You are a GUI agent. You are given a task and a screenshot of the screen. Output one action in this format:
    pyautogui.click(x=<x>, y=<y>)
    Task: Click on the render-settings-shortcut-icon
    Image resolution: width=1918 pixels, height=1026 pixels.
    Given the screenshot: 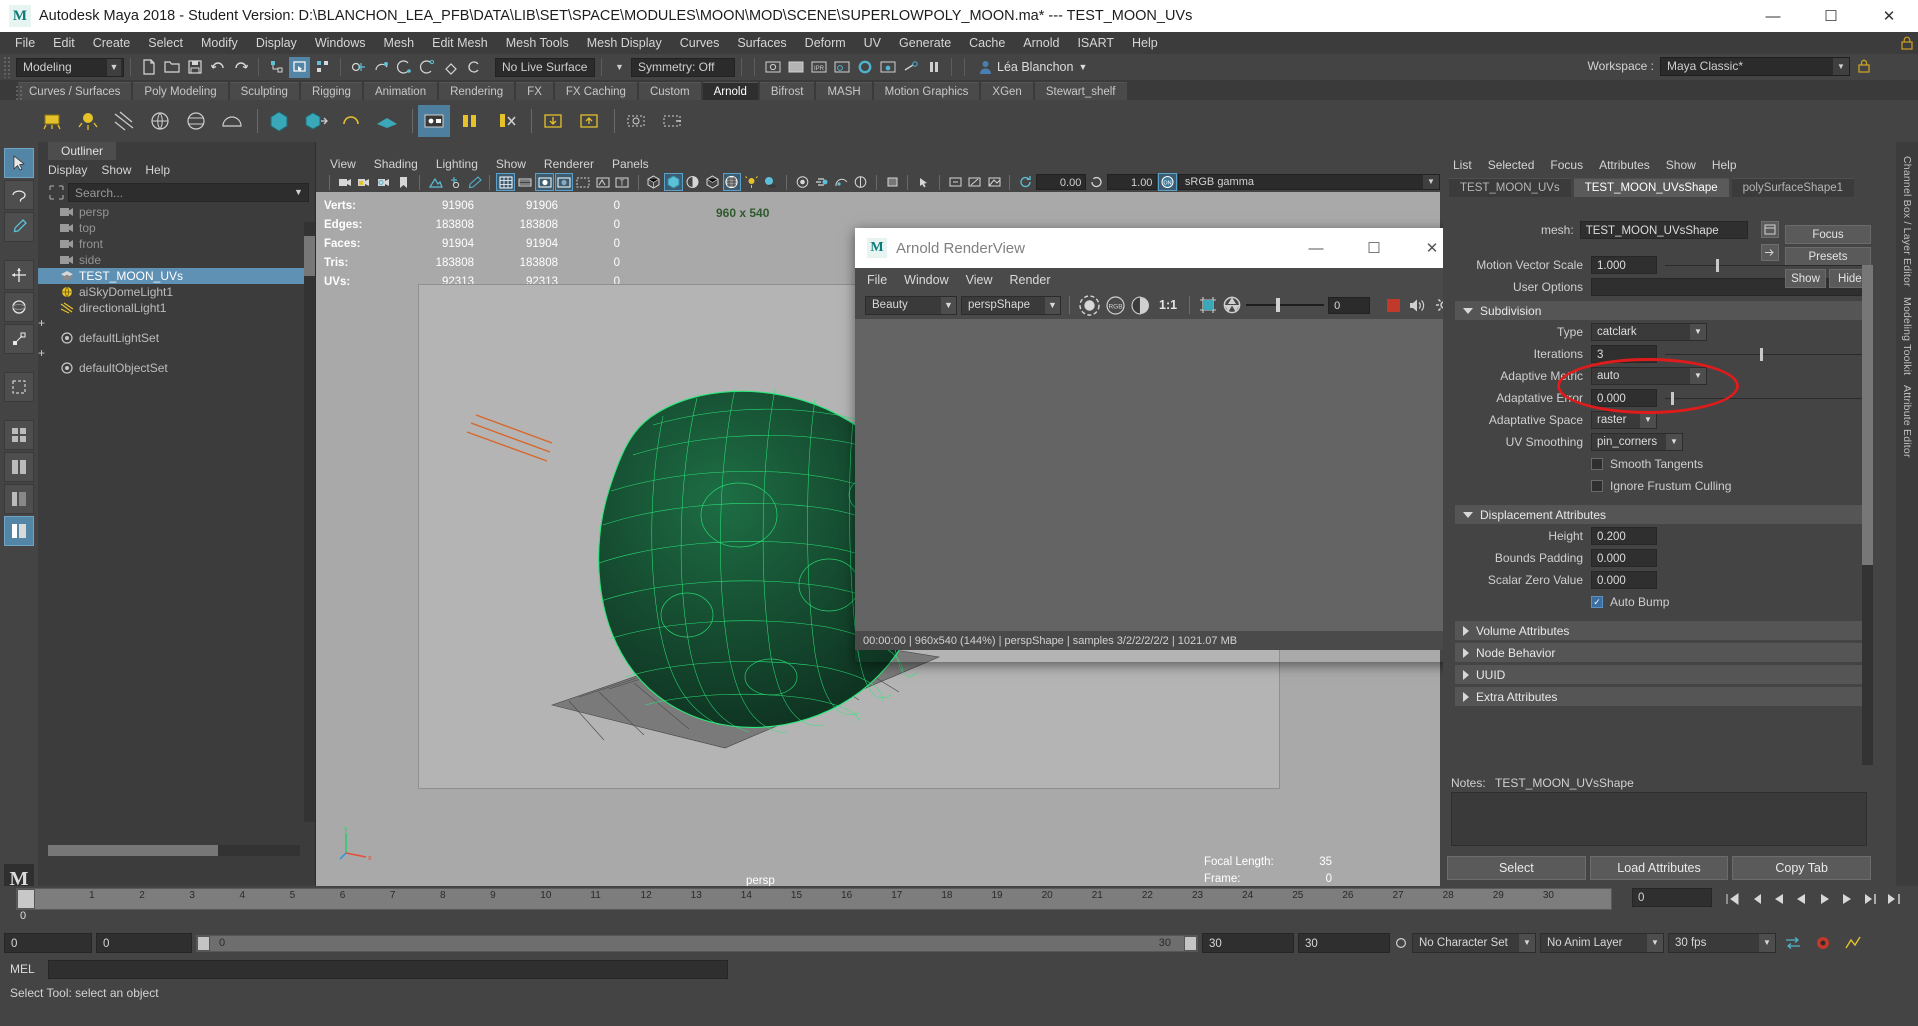 What is the action you would take?
    pyautogui.click(x=1823, y=943)
    